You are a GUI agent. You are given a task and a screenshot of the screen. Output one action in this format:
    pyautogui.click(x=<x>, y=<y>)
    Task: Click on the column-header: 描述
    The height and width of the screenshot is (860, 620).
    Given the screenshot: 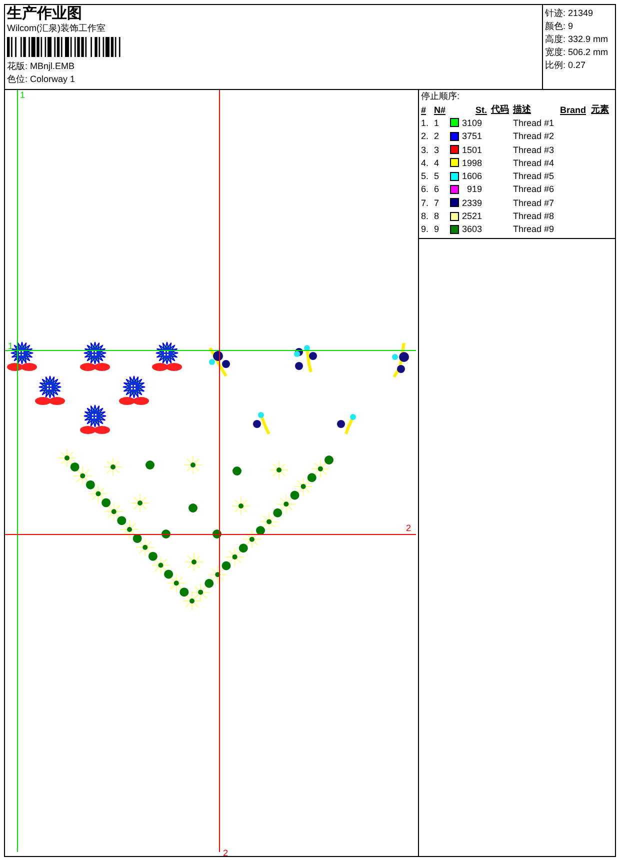 What is the action you would take?
    pyautogui.click(x=522, y=109)
    